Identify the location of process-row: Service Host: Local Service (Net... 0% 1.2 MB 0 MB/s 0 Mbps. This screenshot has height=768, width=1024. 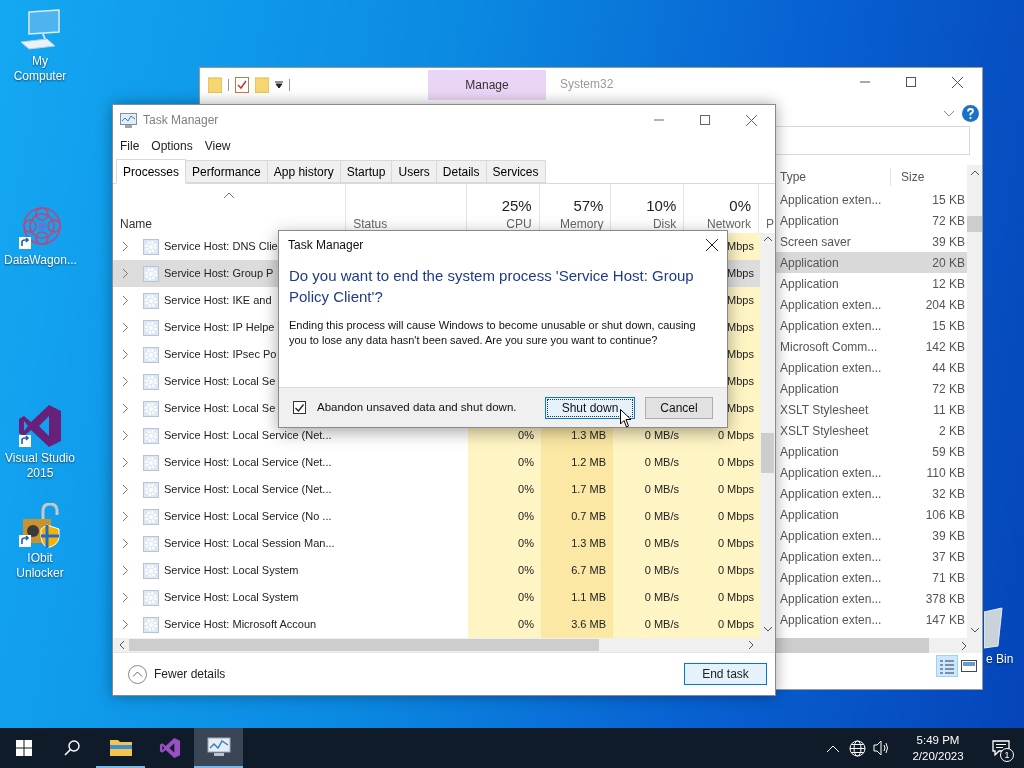
(436, 462).